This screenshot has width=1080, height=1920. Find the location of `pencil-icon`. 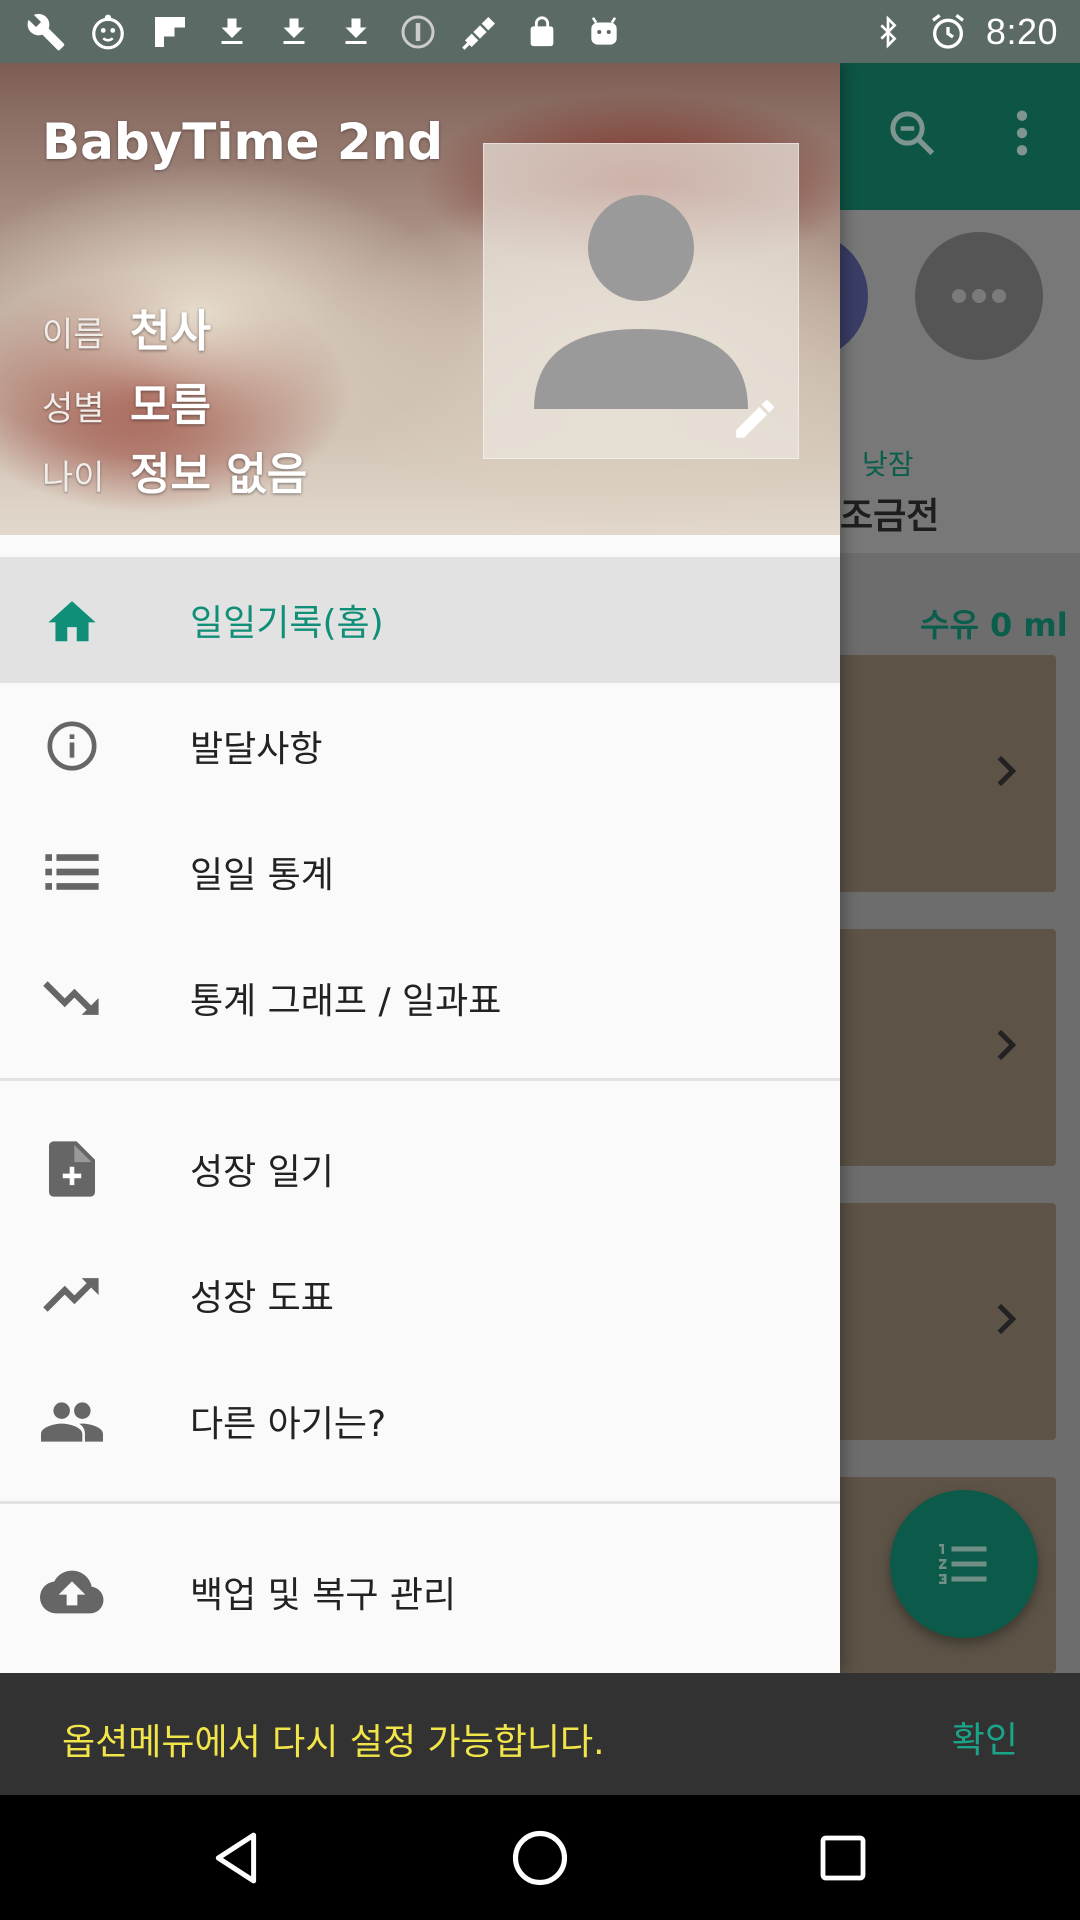

pencil-icon is located at coordinates (755, 419).